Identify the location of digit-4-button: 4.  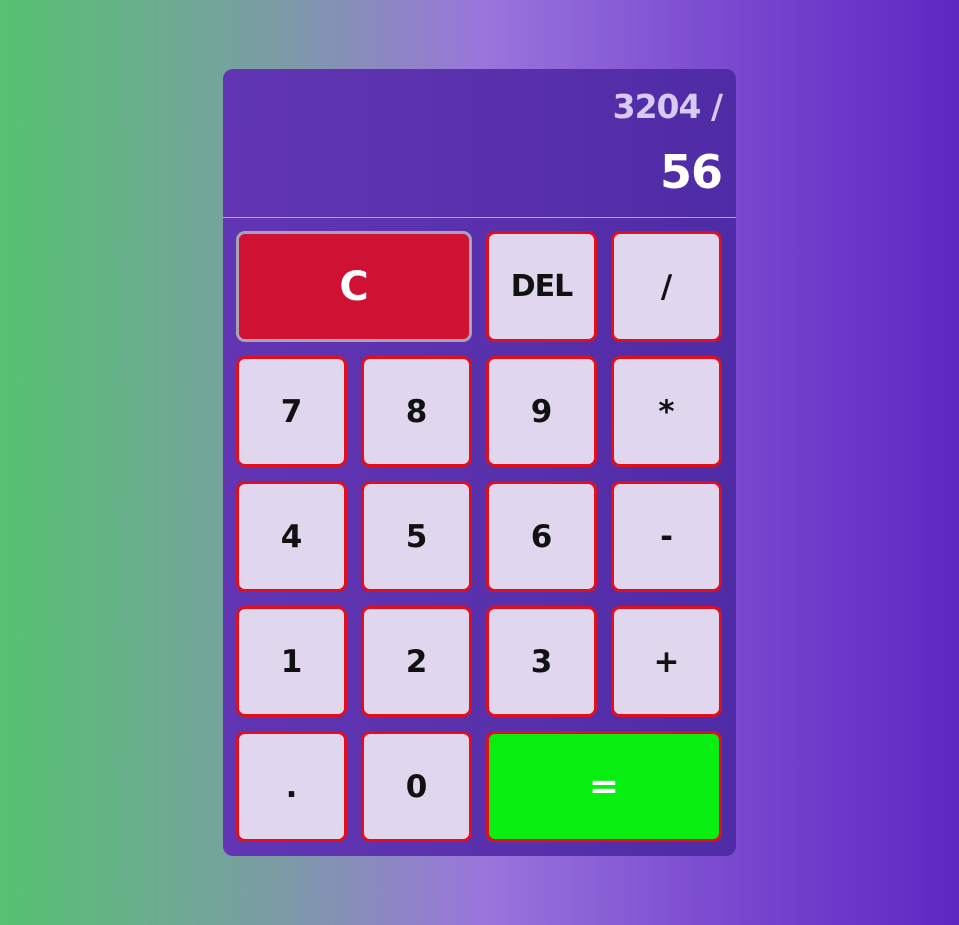
(291, 536).